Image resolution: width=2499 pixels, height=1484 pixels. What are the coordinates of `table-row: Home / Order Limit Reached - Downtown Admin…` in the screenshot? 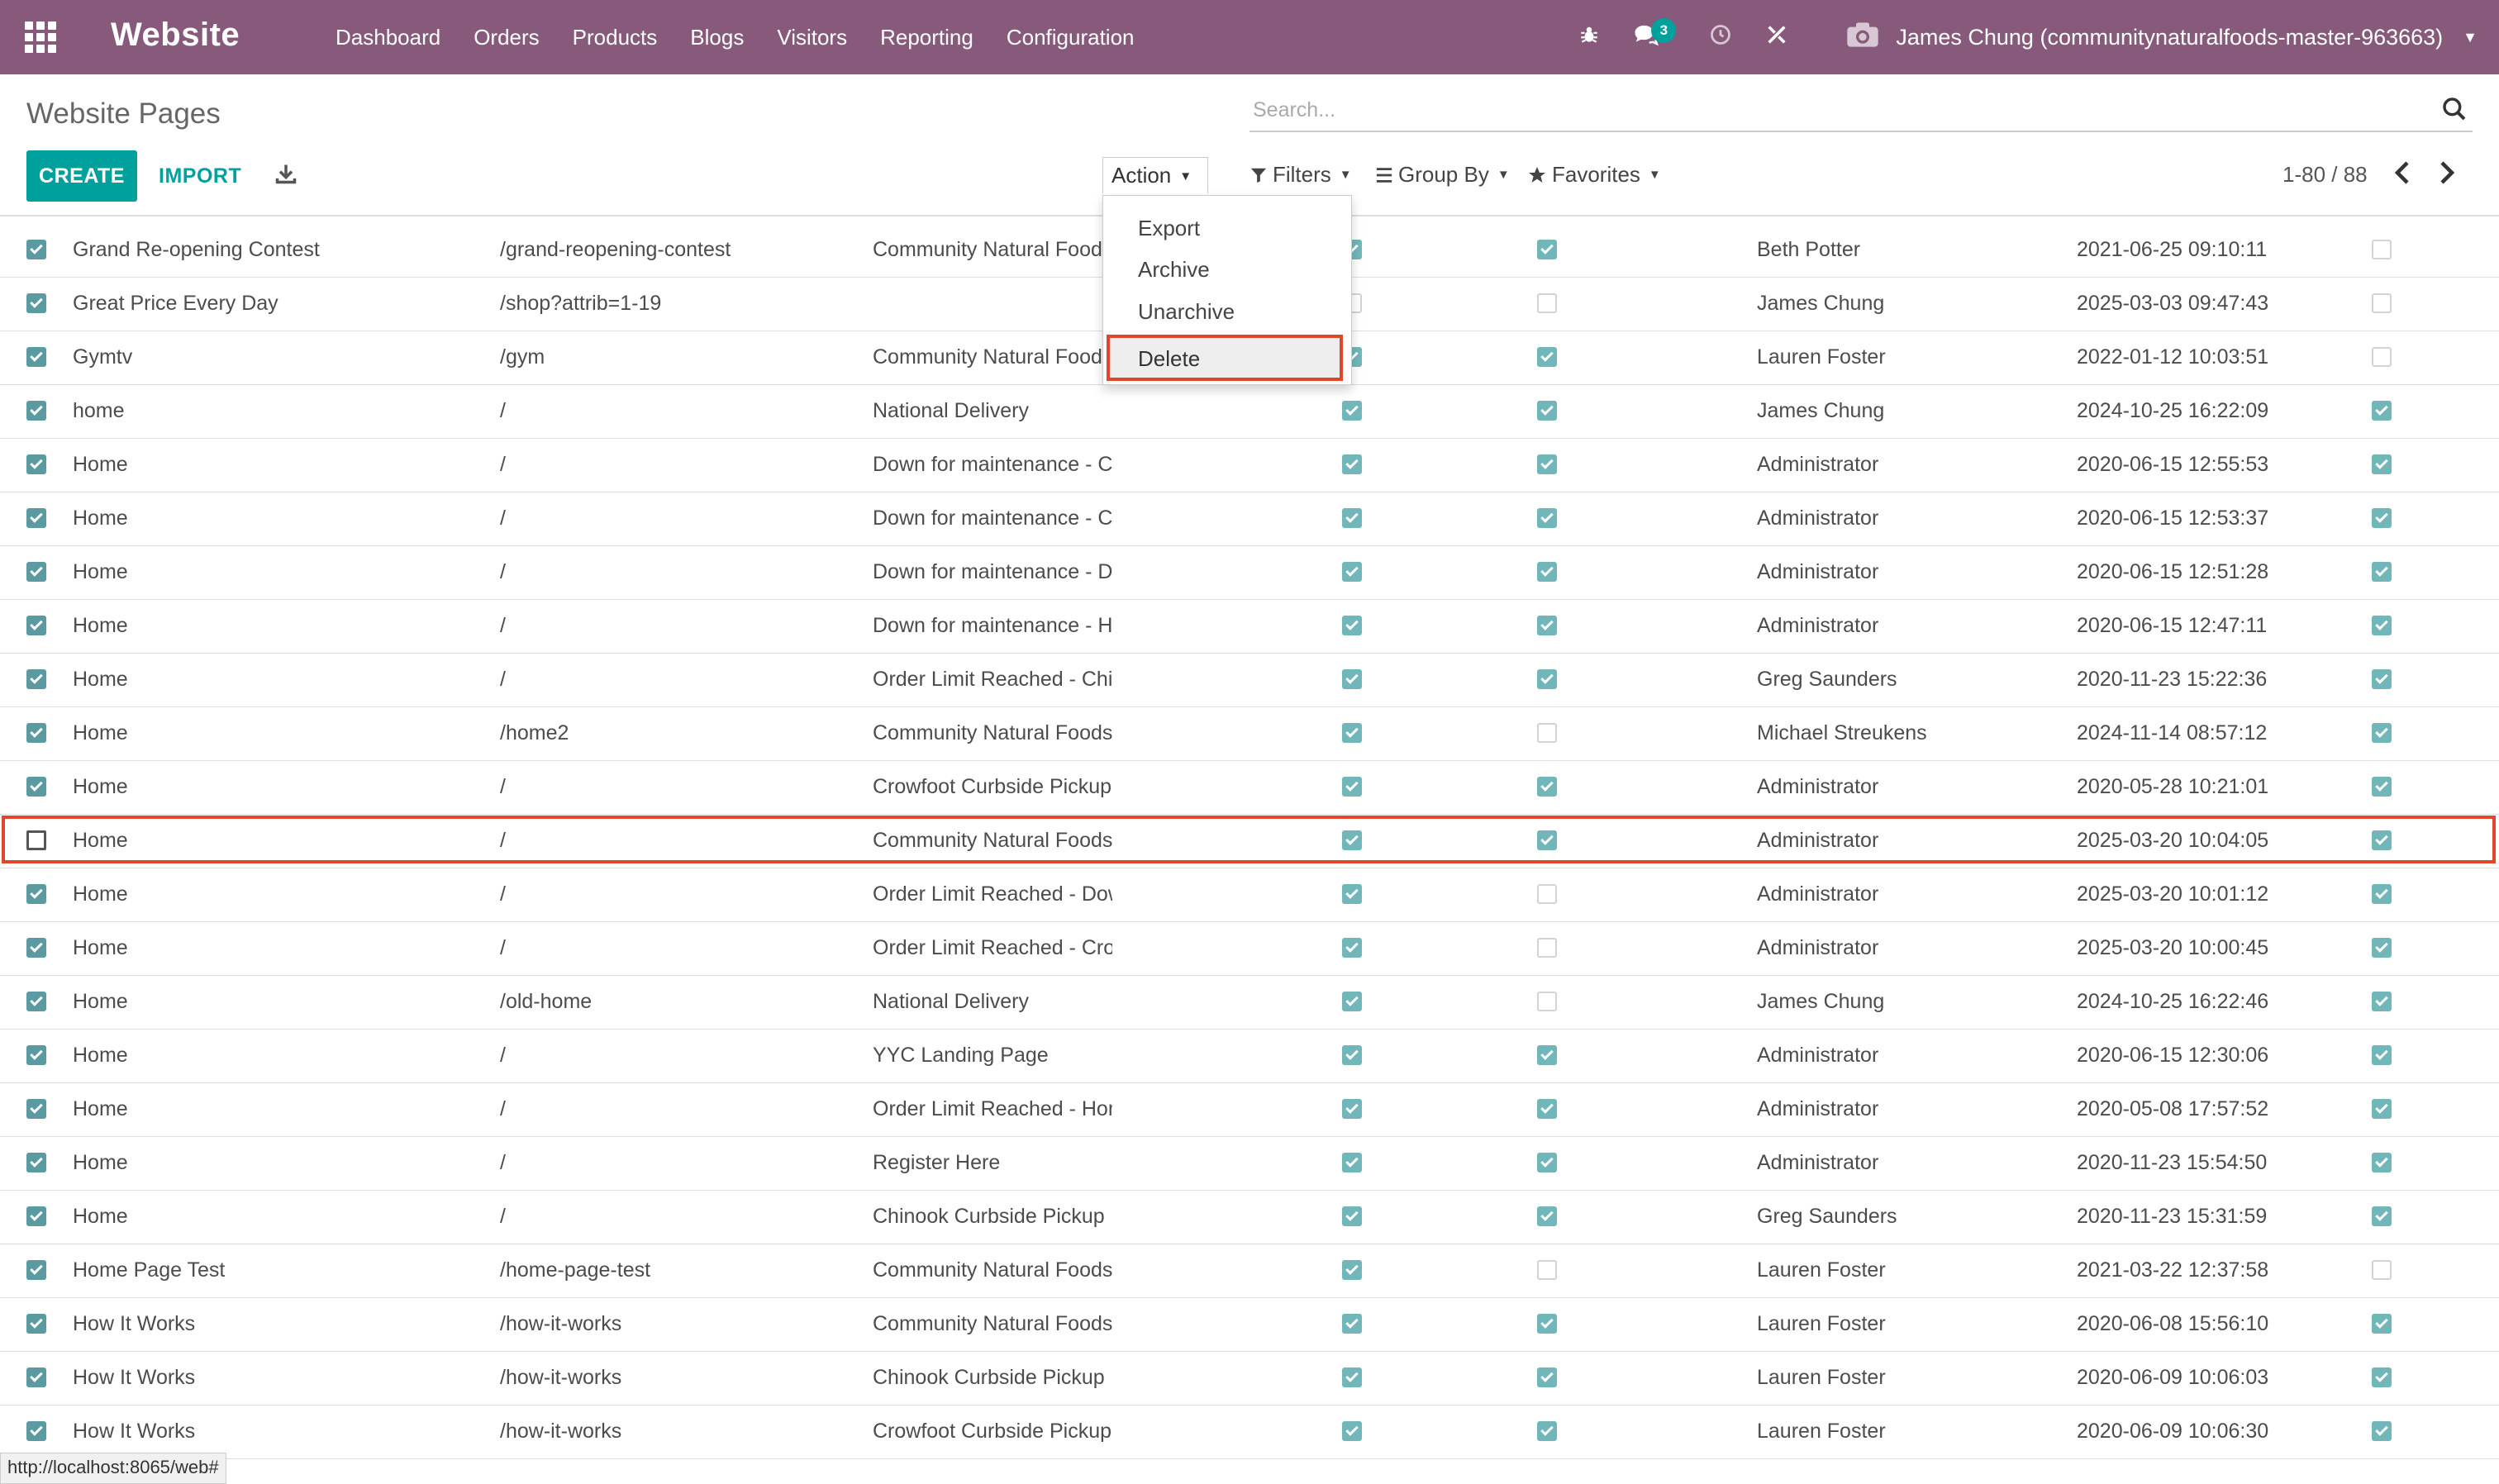 It's located at (1249, 895).